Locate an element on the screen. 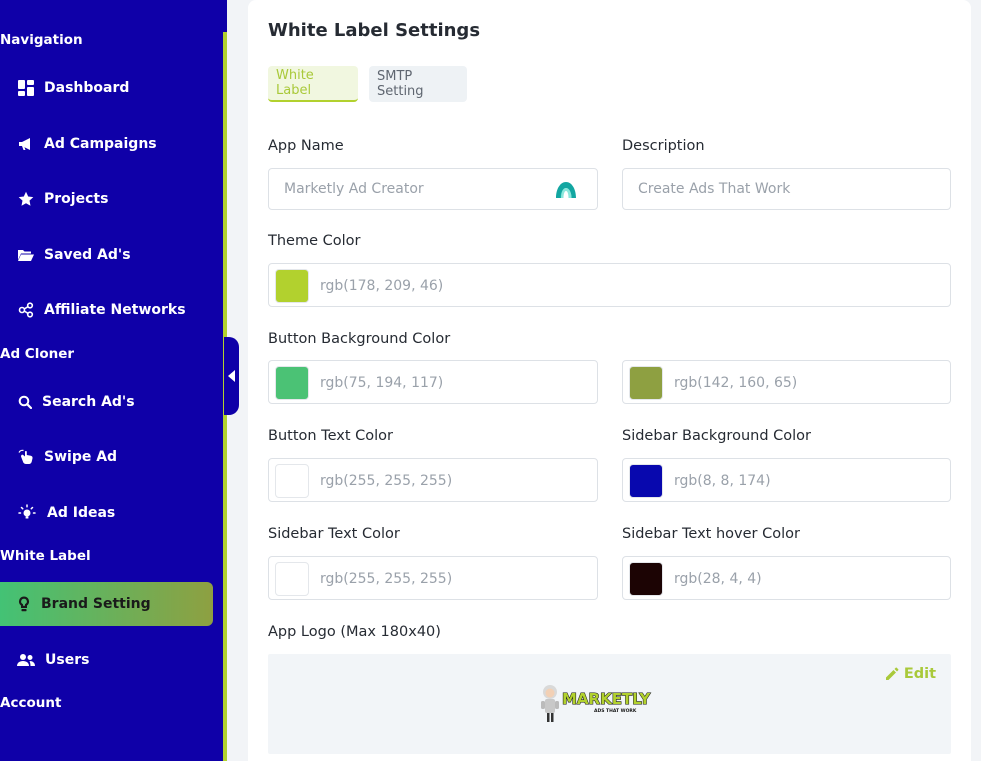  theme-color-value: rgb(178, 209, 46) is located at coordinates (382, 286).